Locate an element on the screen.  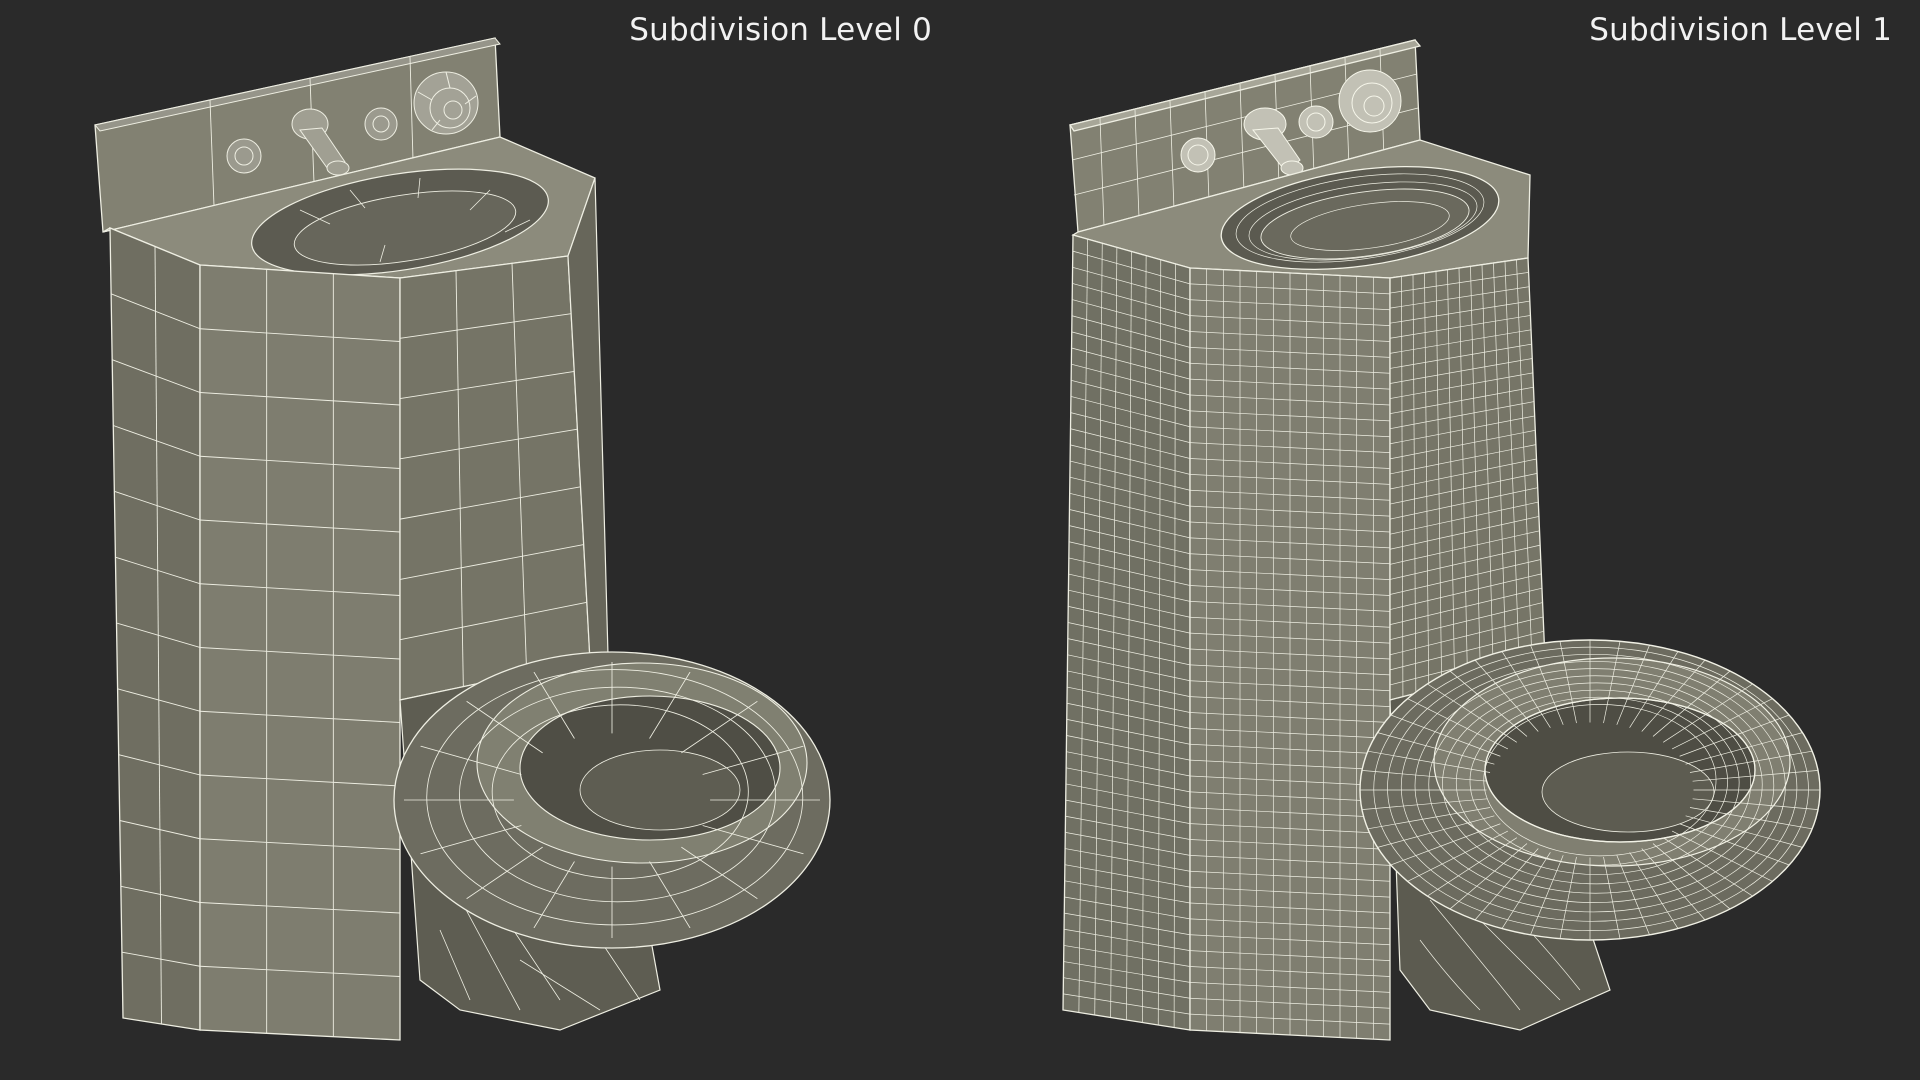
cabinet-right-face is located at coordinates (495, 478).